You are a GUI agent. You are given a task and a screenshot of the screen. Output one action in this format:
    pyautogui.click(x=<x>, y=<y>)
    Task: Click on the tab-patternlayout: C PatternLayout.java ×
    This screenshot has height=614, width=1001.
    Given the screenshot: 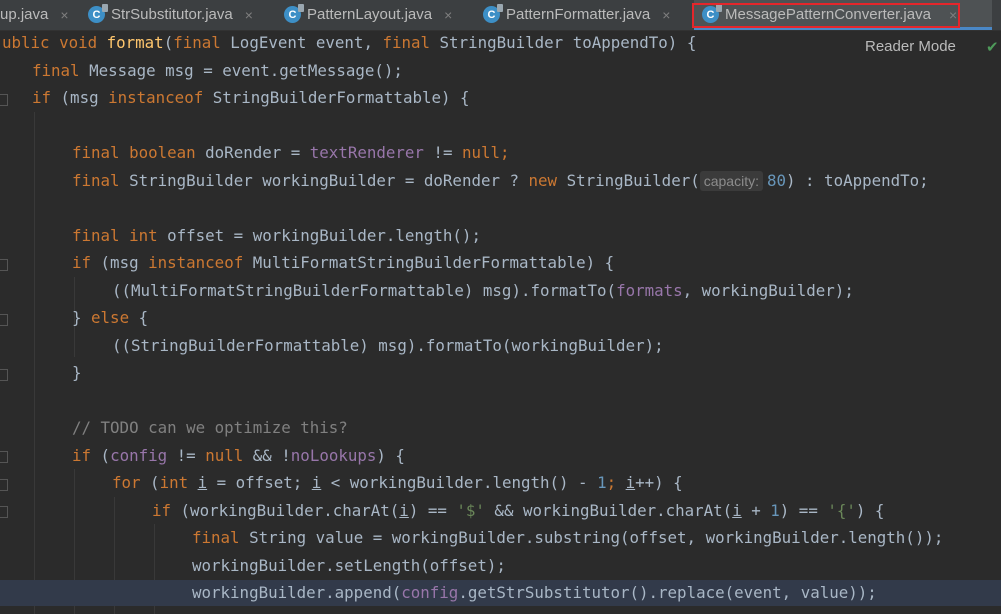 What is the action you would take?
    pyautogui.click(x=368, y=14)
    